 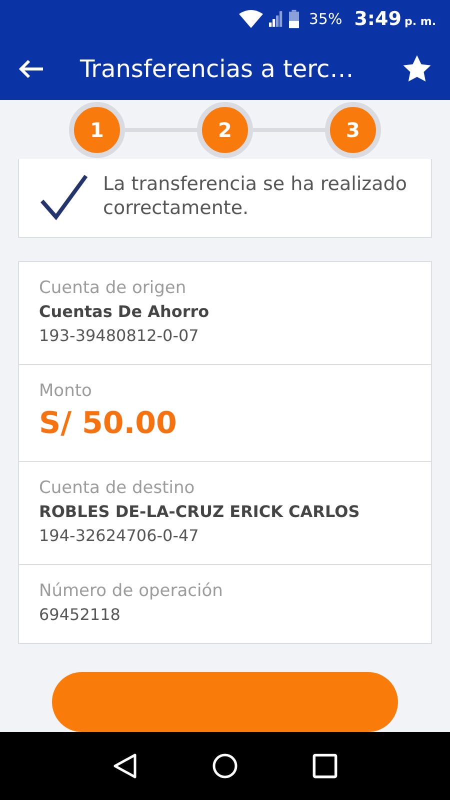 What do you see at coordinates (353, 130) in the screenshot?
I see `step-number: 3` at bounding box center [353, 130].